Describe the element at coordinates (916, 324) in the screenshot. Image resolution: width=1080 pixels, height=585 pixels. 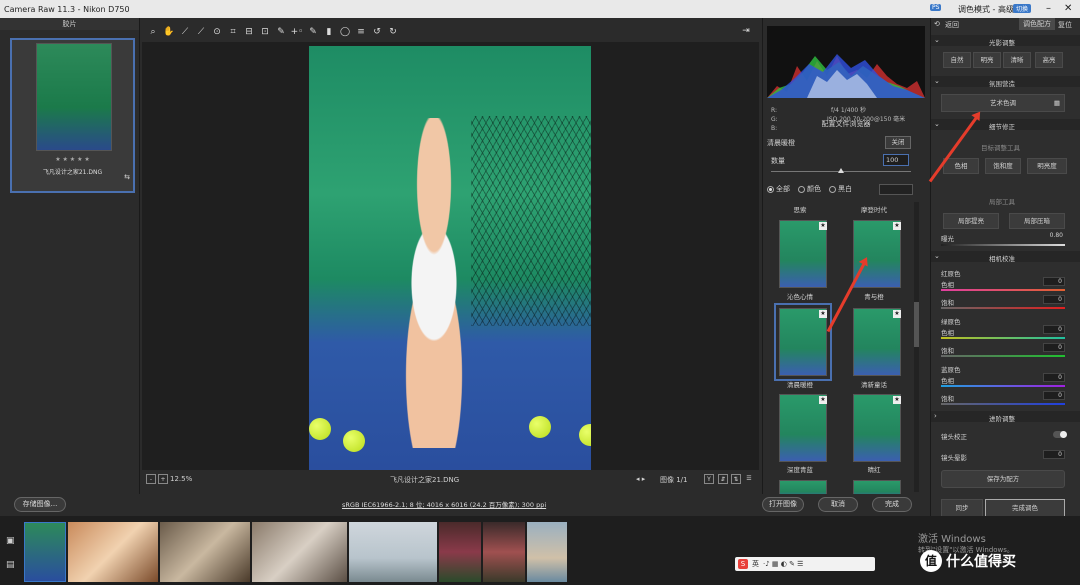
I see `scrollbar-thumb` at that location.